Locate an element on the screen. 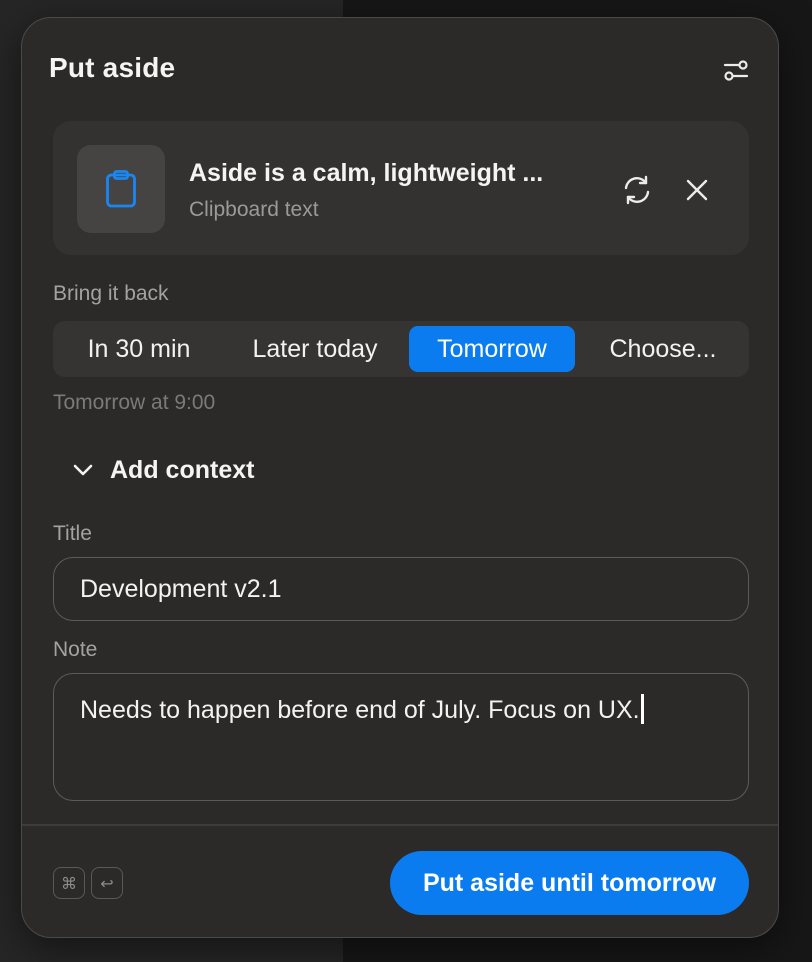  sliders-icon is located at coordinates (736, 70).